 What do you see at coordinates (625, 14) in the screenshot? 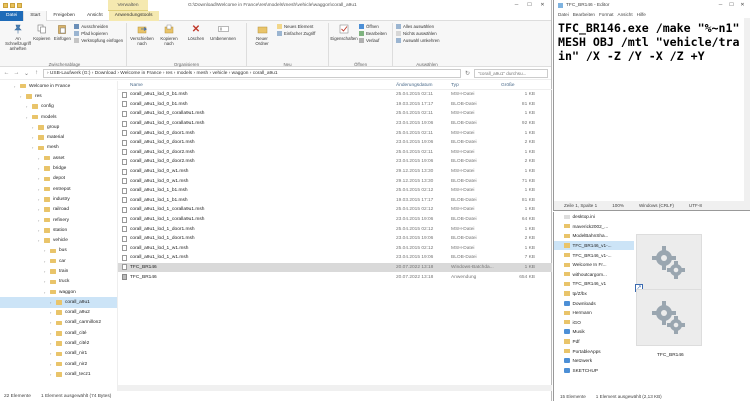
I see `menu-view: Ansicht` at bounding box center [625, 14].